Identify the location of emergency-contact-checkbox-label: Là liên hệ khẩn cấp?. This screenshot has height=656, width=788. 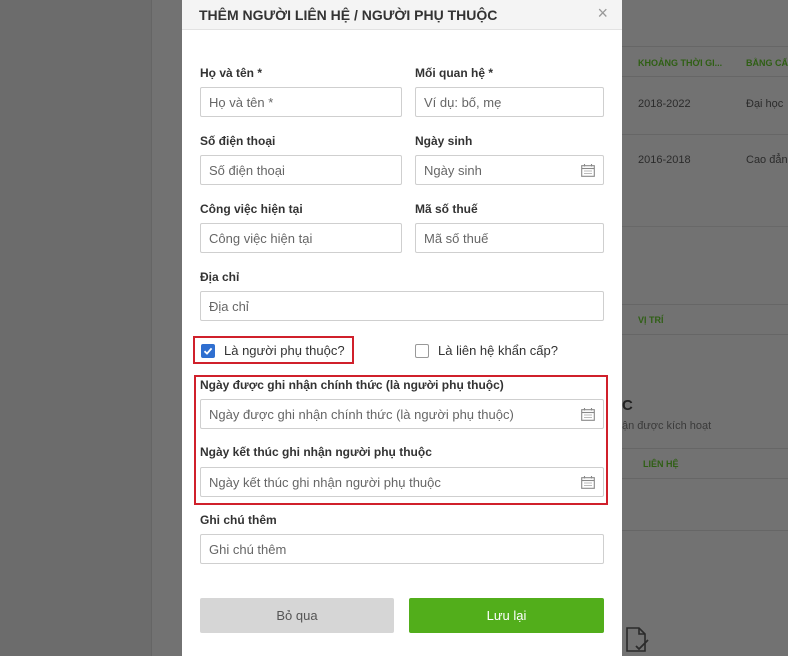
(498, 350).